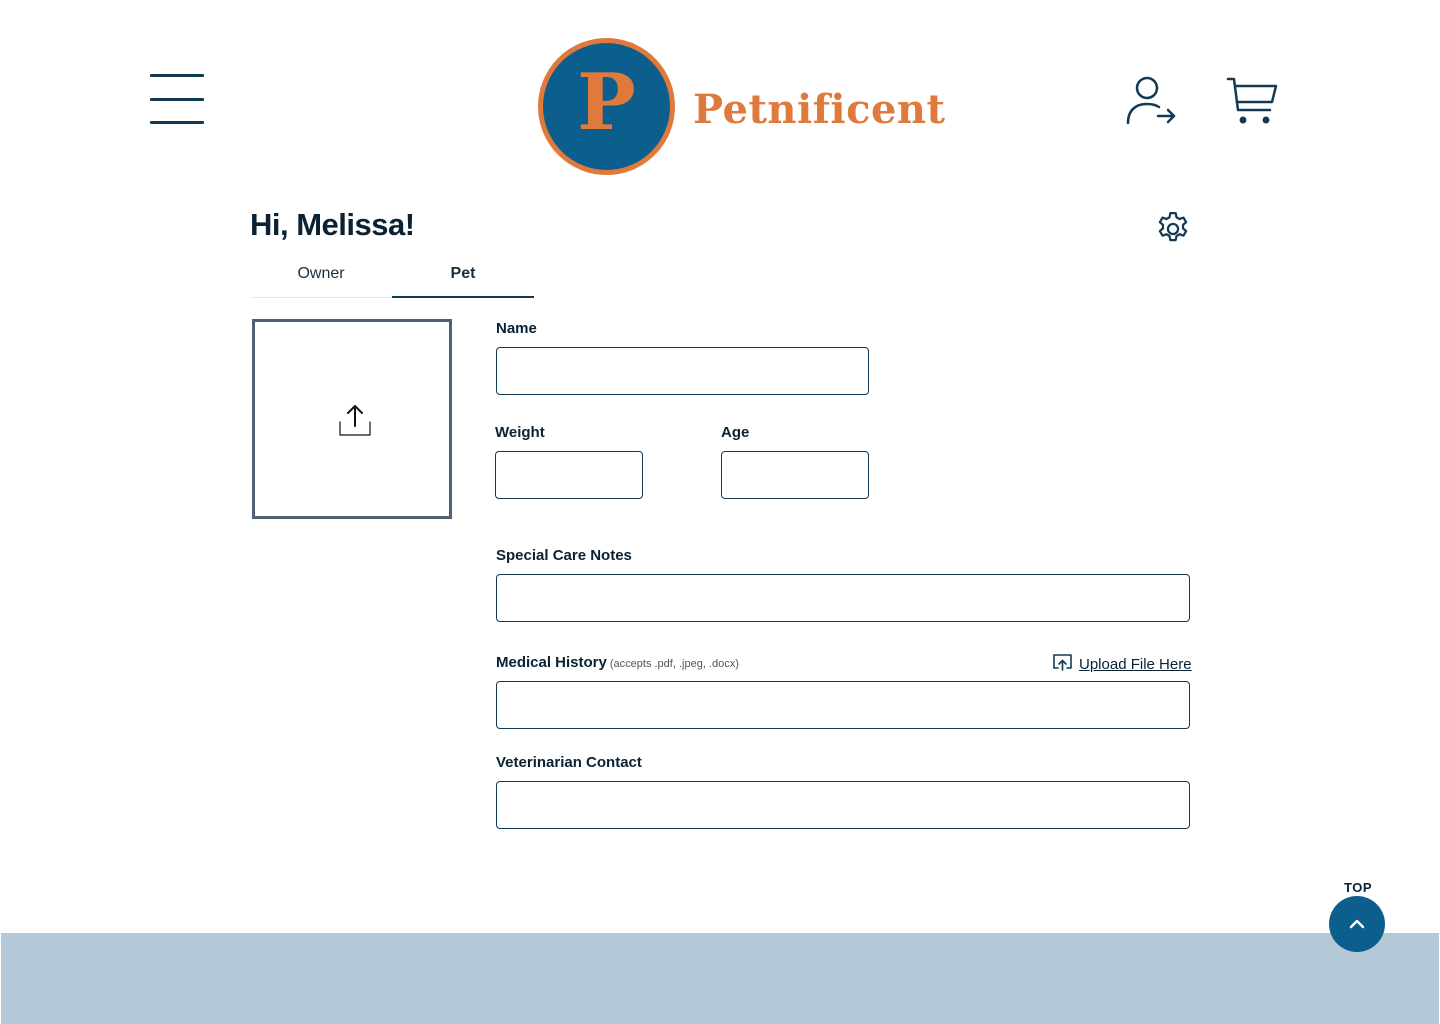 The height and width of the screenshot is (1024, 1440). What do you see at coordinates (569, 762) in the screenshot?
I see `vet-contact-label: Veterinarian Contact` at bounding box center [569, 762].